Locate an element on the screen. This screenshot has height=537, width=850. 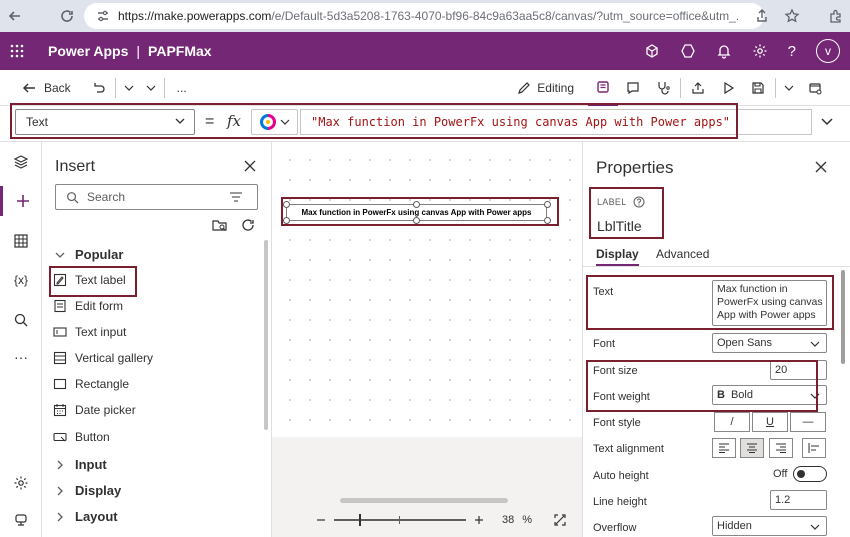
reload-icon is located at coordinates (67, 16).